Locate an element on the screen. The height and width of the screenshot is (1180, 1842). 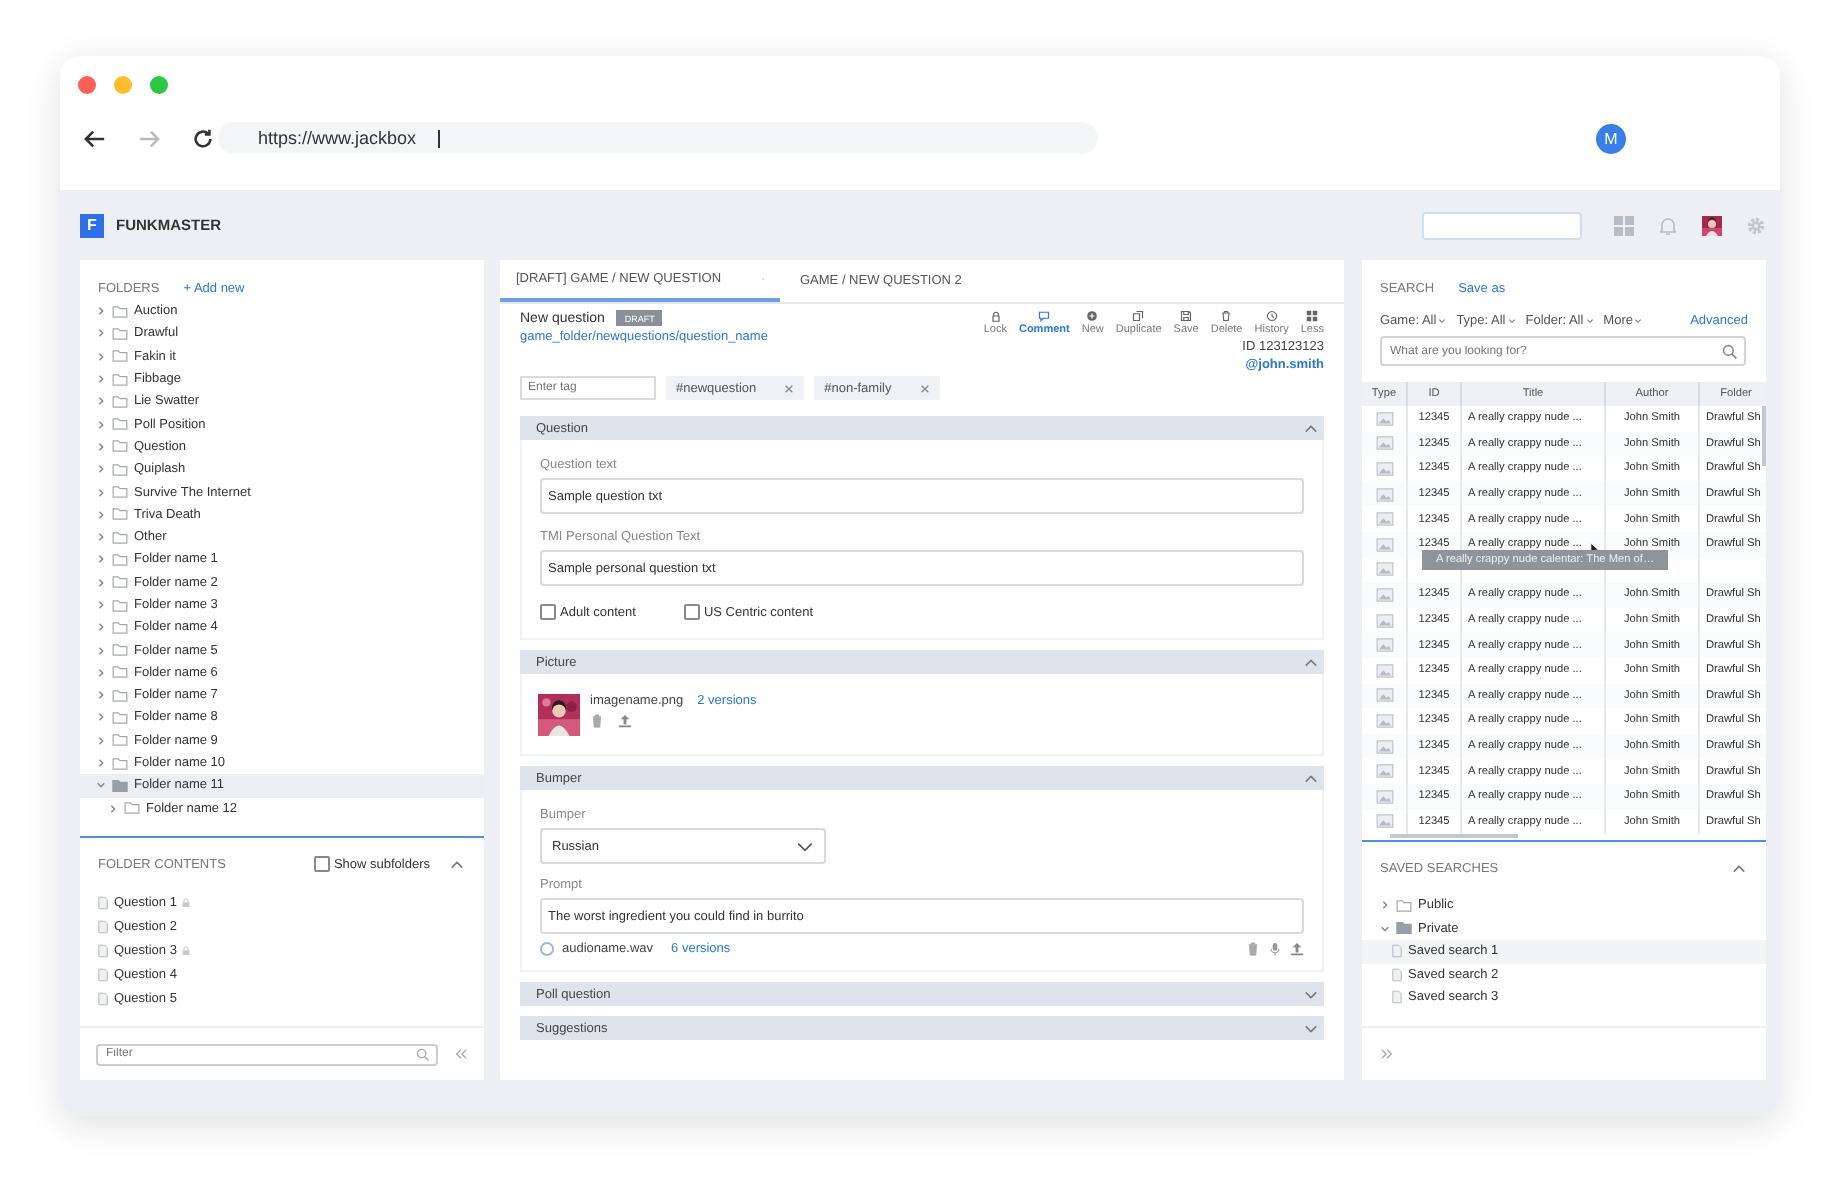
forward-icon is located at coordinates (149, 138).